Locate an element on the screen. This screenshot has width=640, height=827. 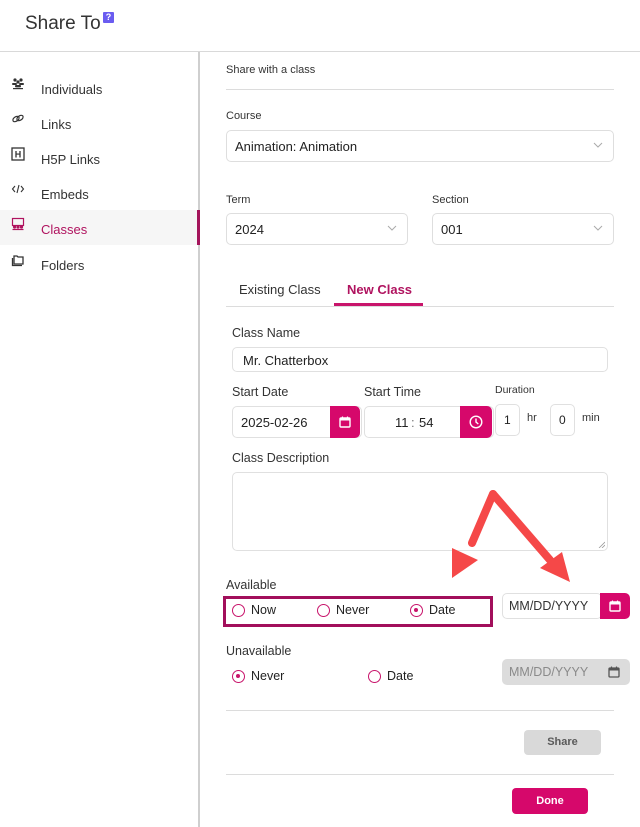
available-date-input: MM/DD/YYYY is located at coordinates (552, 606).